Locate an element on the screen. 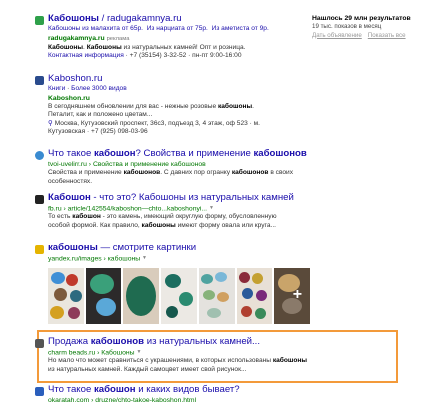 This screenshot has height=405, width=444. sitelink: Из аметиста от 9р. is located at coordinates (240, 28).